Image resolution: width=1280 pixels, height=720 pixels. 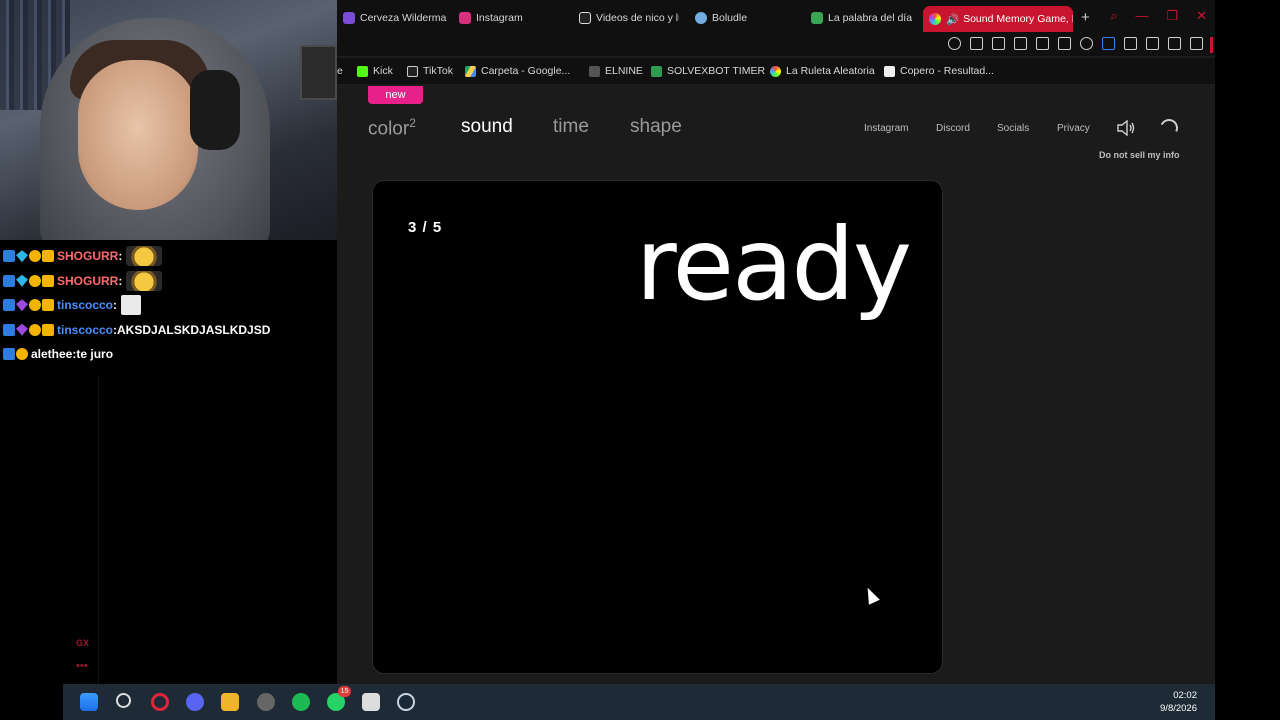 What do you see at coordinates (1073, 128) in the screenshot?
I see `privacy-link: Privacy` at bounding box center [1073, 128].